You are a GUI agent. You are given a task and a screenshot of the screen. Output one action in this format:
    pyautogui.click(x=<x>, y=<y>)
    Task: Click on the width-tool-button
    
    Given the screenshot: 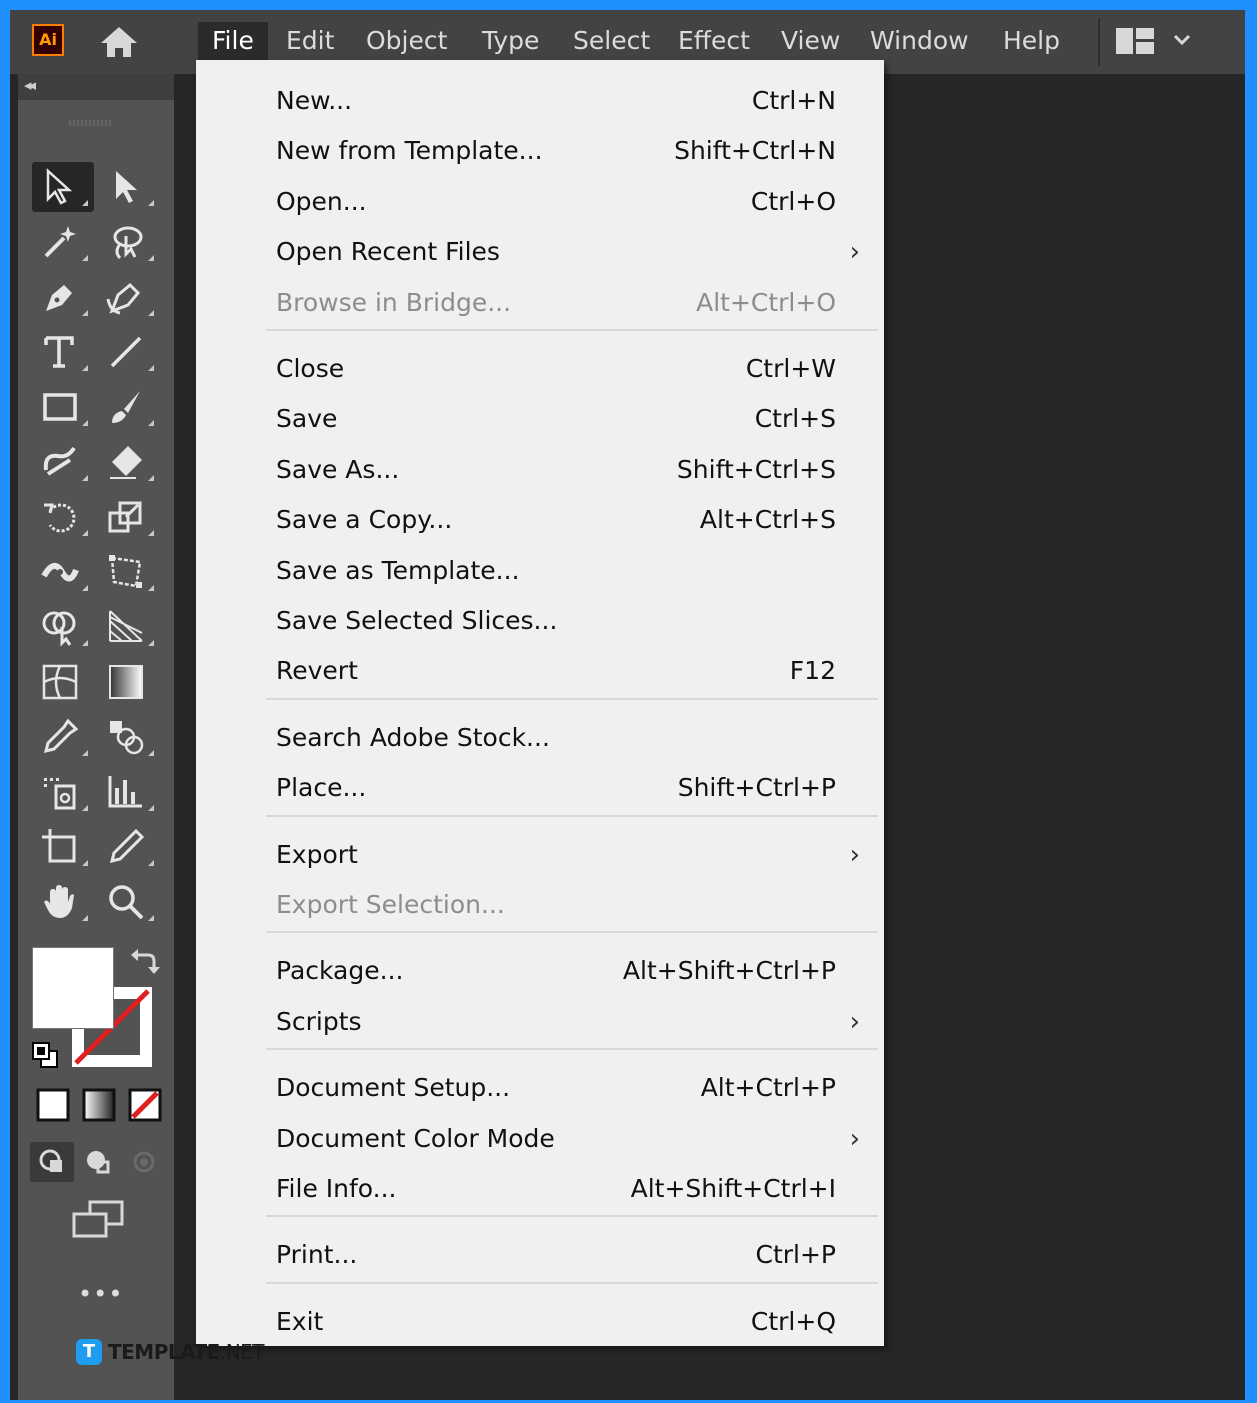 What is the action you would take?
    pyautogui.click(x=63, y=572)
    